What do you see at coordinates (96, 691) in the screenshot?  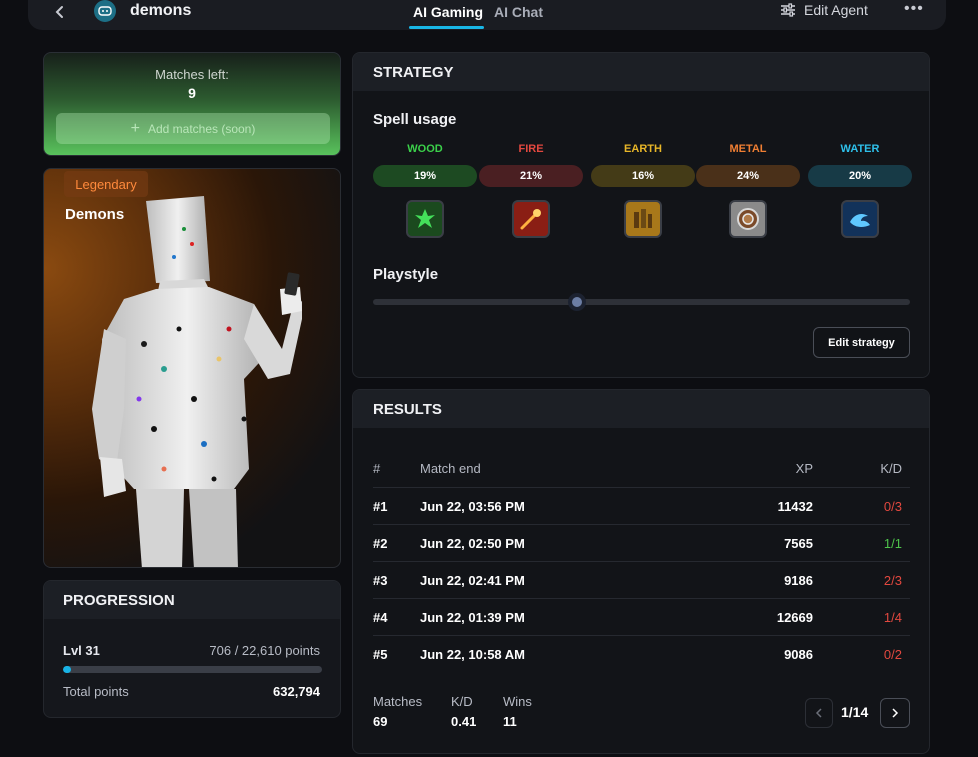 I see `total-points-label: Total points` at bounding box center [96, 691].